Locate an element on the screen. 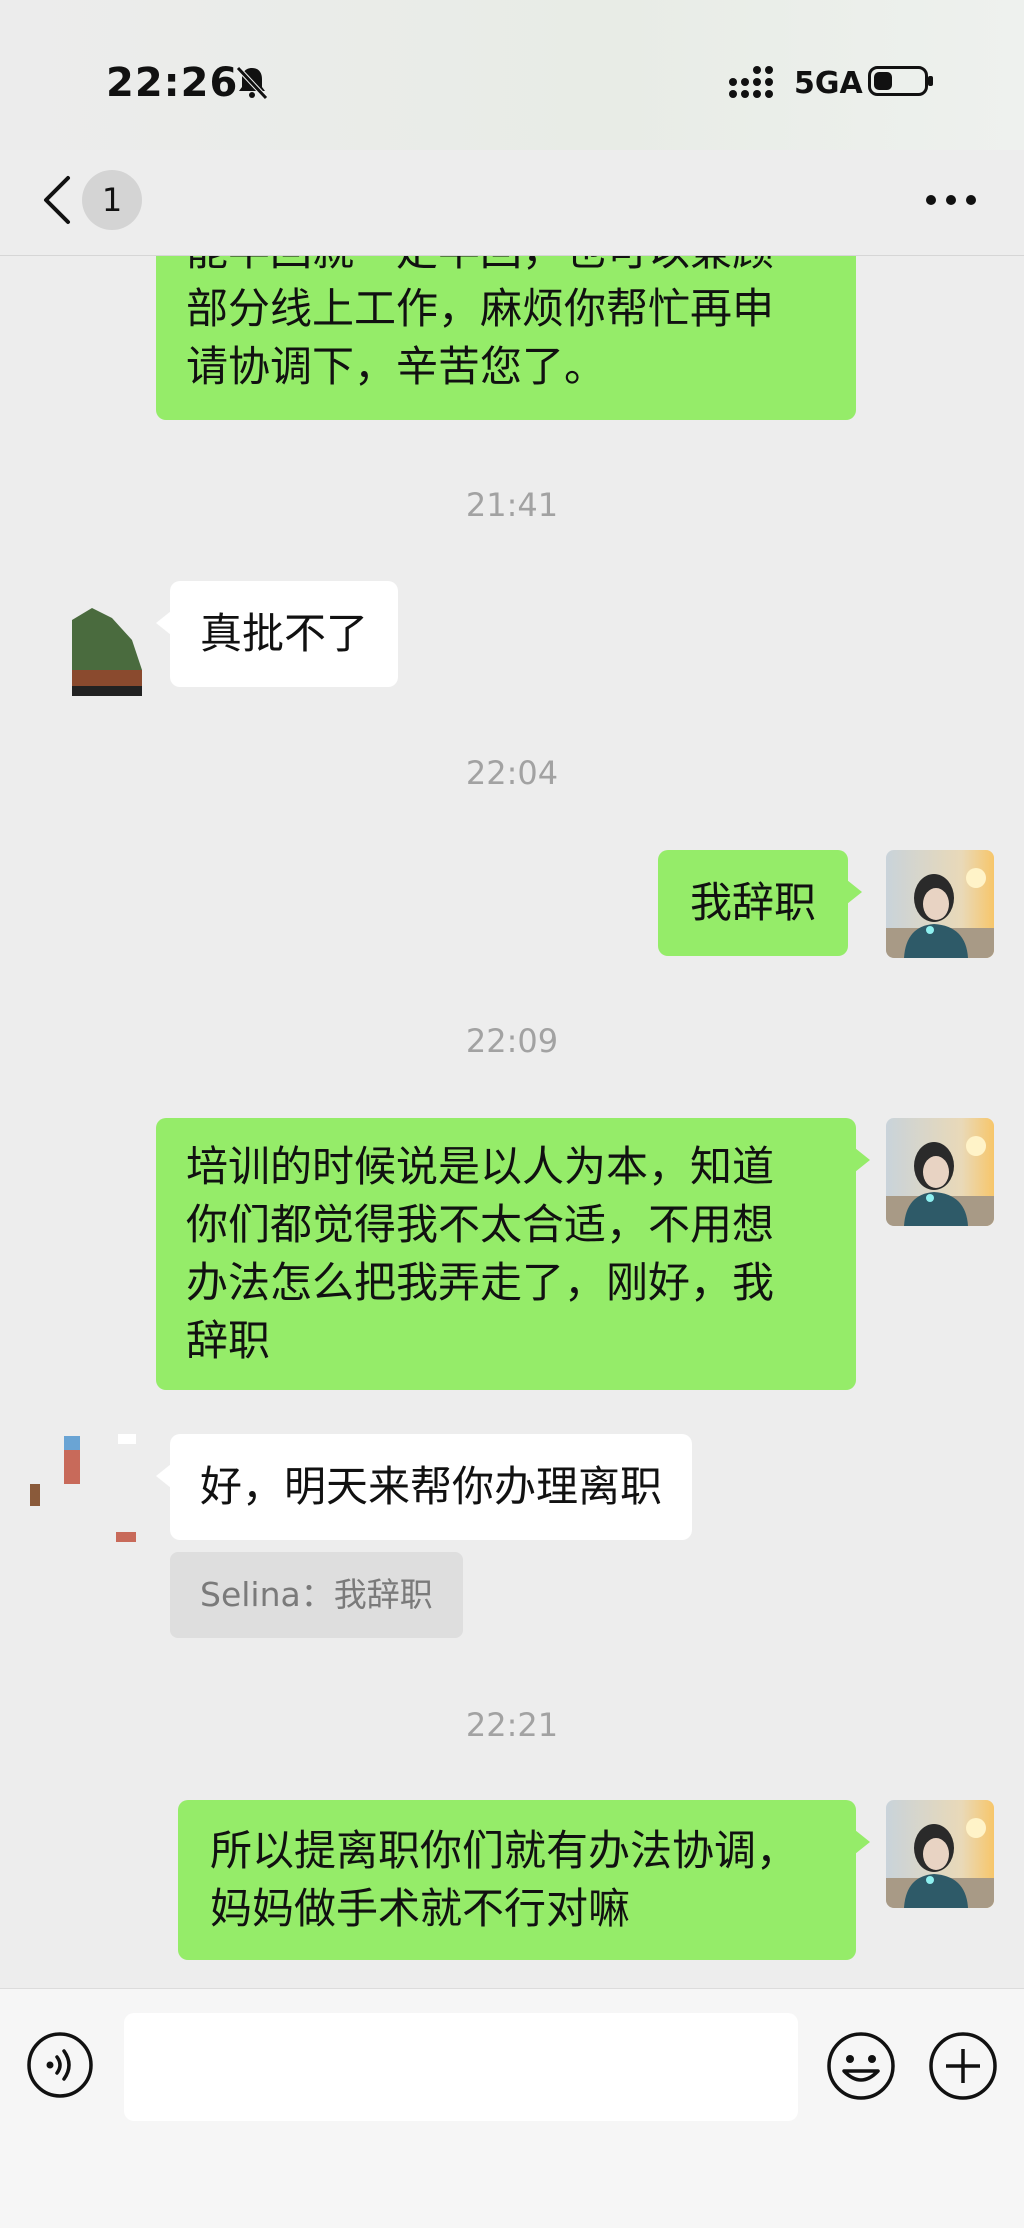 This screenshot has width=1024, height=2228. message-timestamp: 22:09 is located at coordinates (512, 1041).